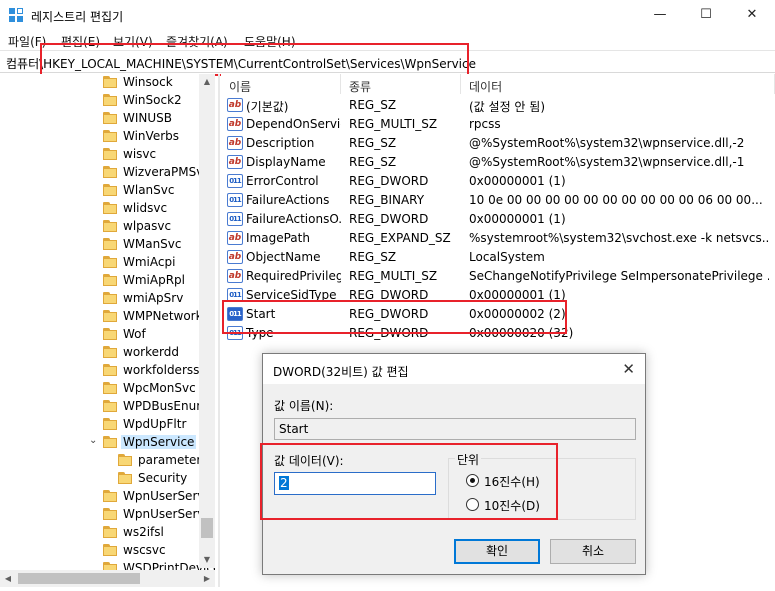 Image resolution: width=775 pixels, height=591 pixels. I want to click on tree-horizontal-scrollbar: ◀ ▶, so click(107, 578).